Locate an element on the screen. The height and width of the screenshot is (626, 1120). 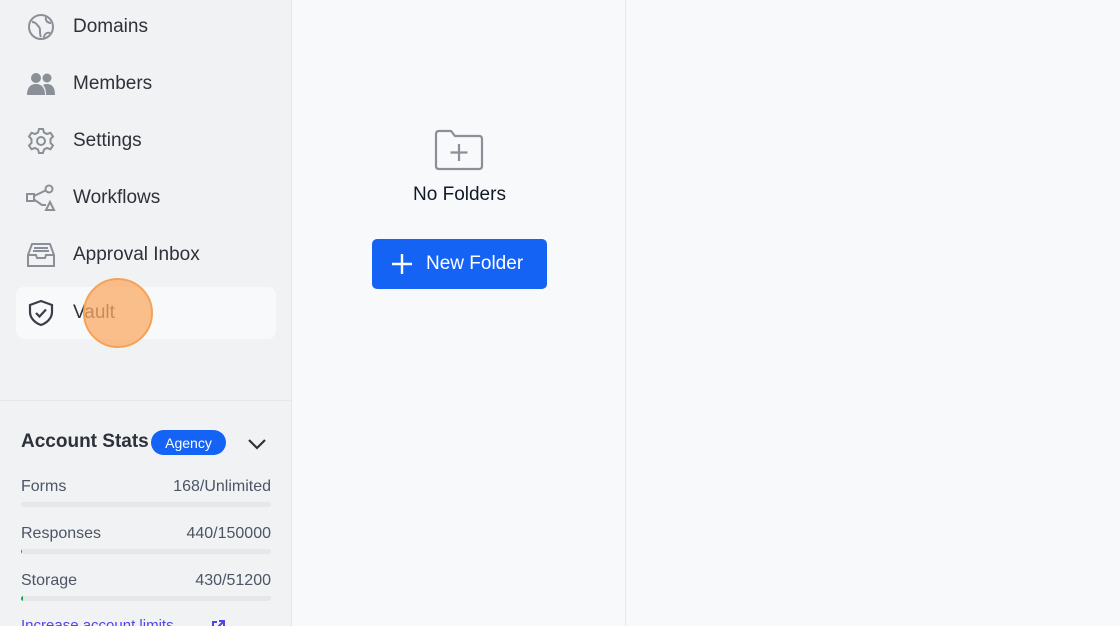
globe-icon is located at coordinates (41, 27).